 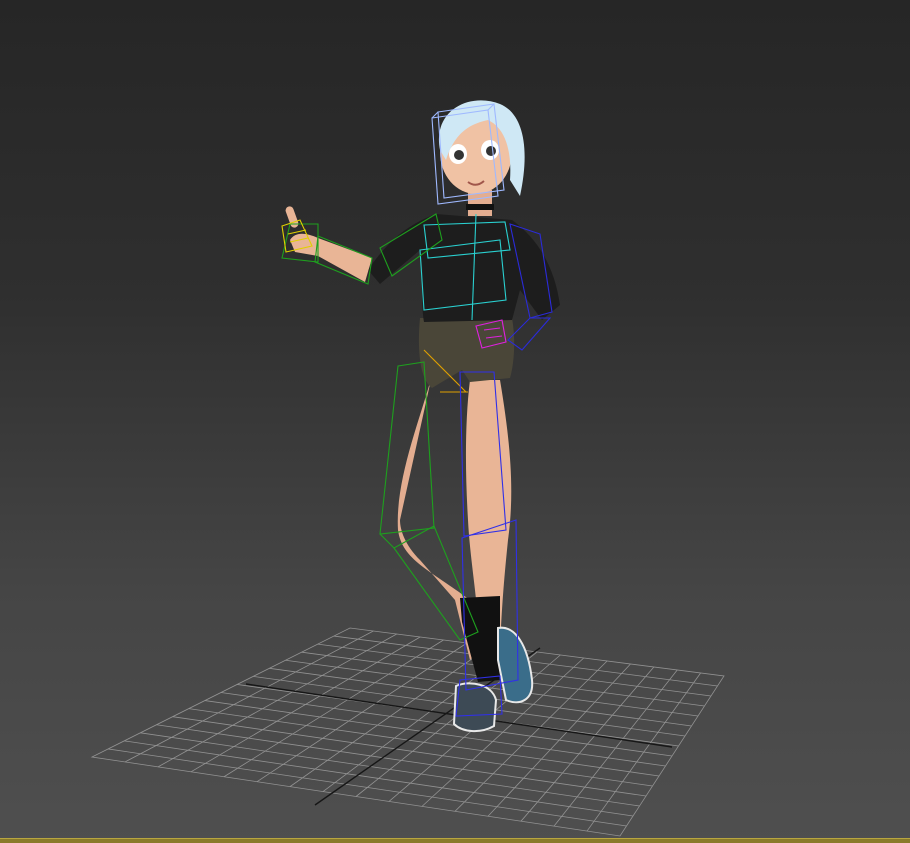 What do you see at coordinates (643, 752) in the screenshot?
I see `grid-line` at bounding box center [643, 752].